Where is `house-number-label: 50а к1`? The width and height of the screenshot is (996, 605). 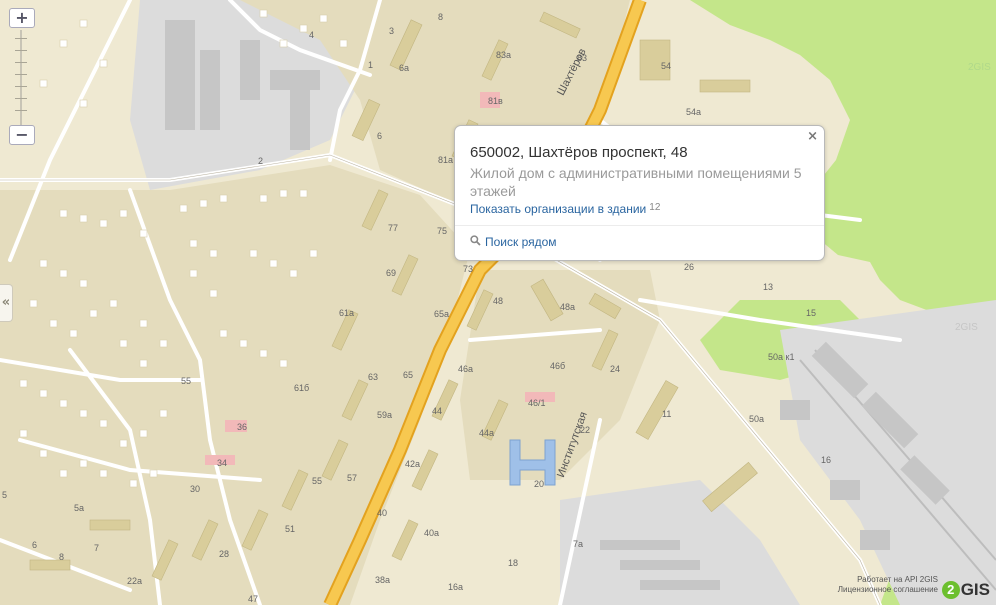
house-number-label: 50а к1 is located at coordinates (781, 357).